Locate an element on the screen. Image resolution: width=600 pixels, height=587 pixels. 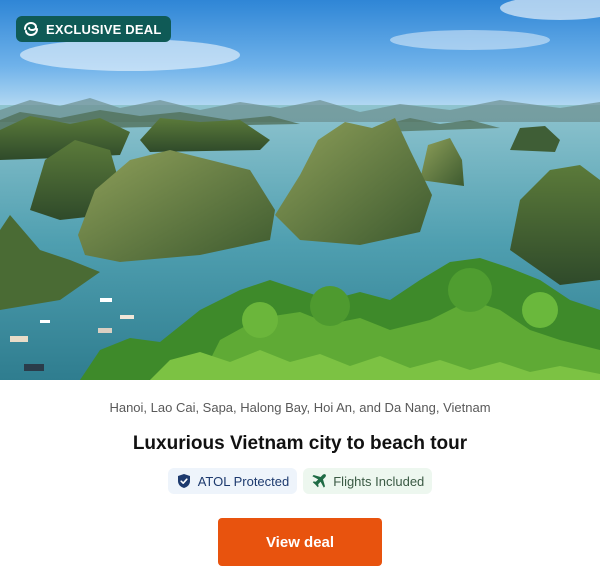
tag-atol-protected: ATOL Protected is located at coordinates (232, 481).